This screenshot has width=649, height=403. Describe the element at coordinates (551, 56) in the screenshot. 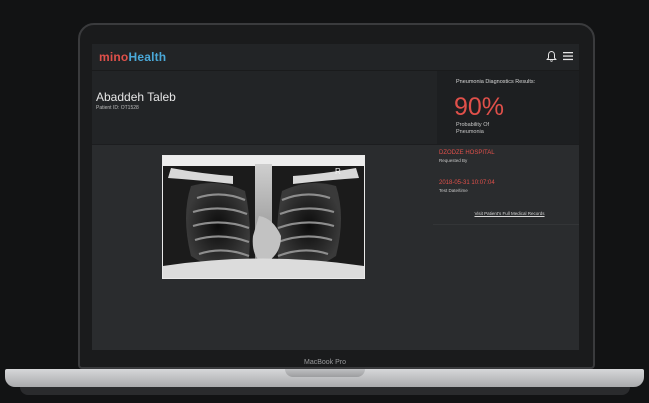

I see `bell-icon` at that location.